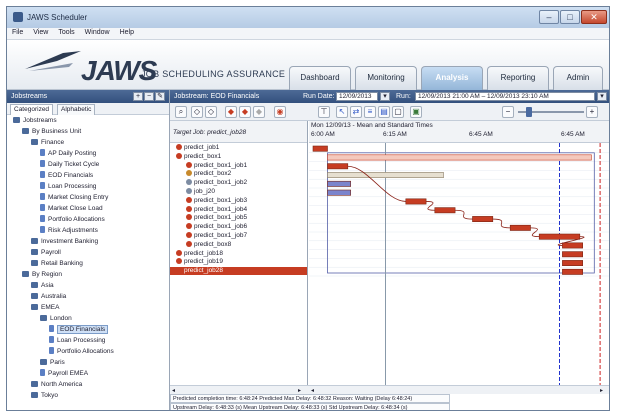  I want to click on export-icon: ▣, so click(416, 112).